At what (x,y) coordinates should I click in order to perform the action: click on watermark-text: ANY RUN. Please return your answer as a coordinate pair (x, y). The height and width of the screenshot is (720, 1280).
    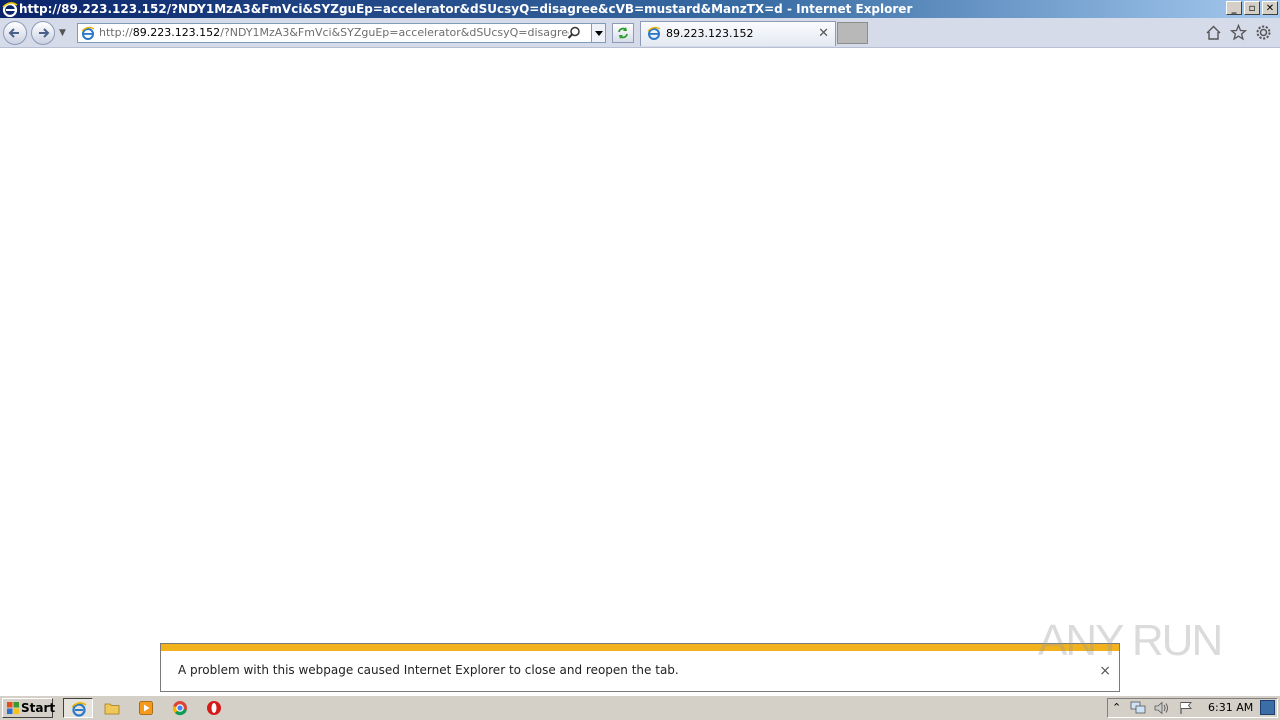
    Looking at the image, I should click on (1130, 640).